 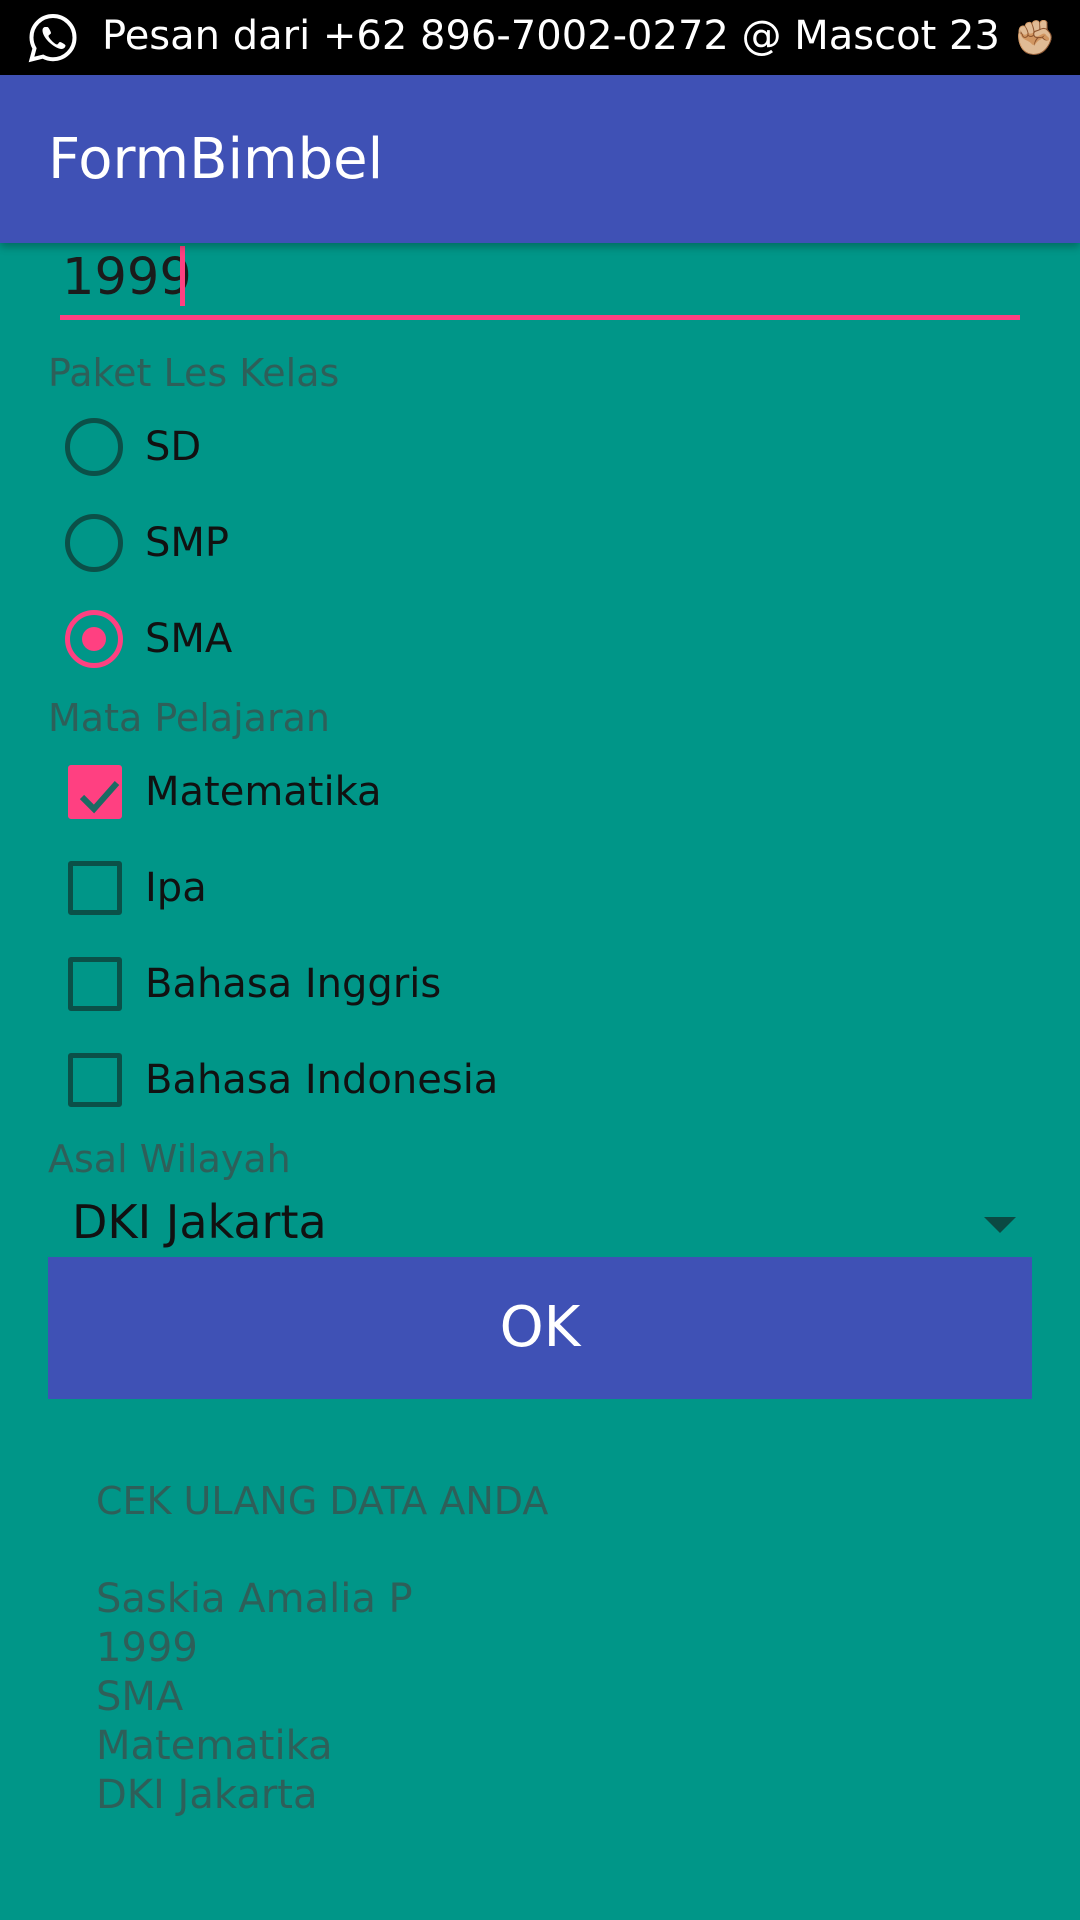 I want to click on summary-mapel: Matematika, so click(x=214, y=1746).